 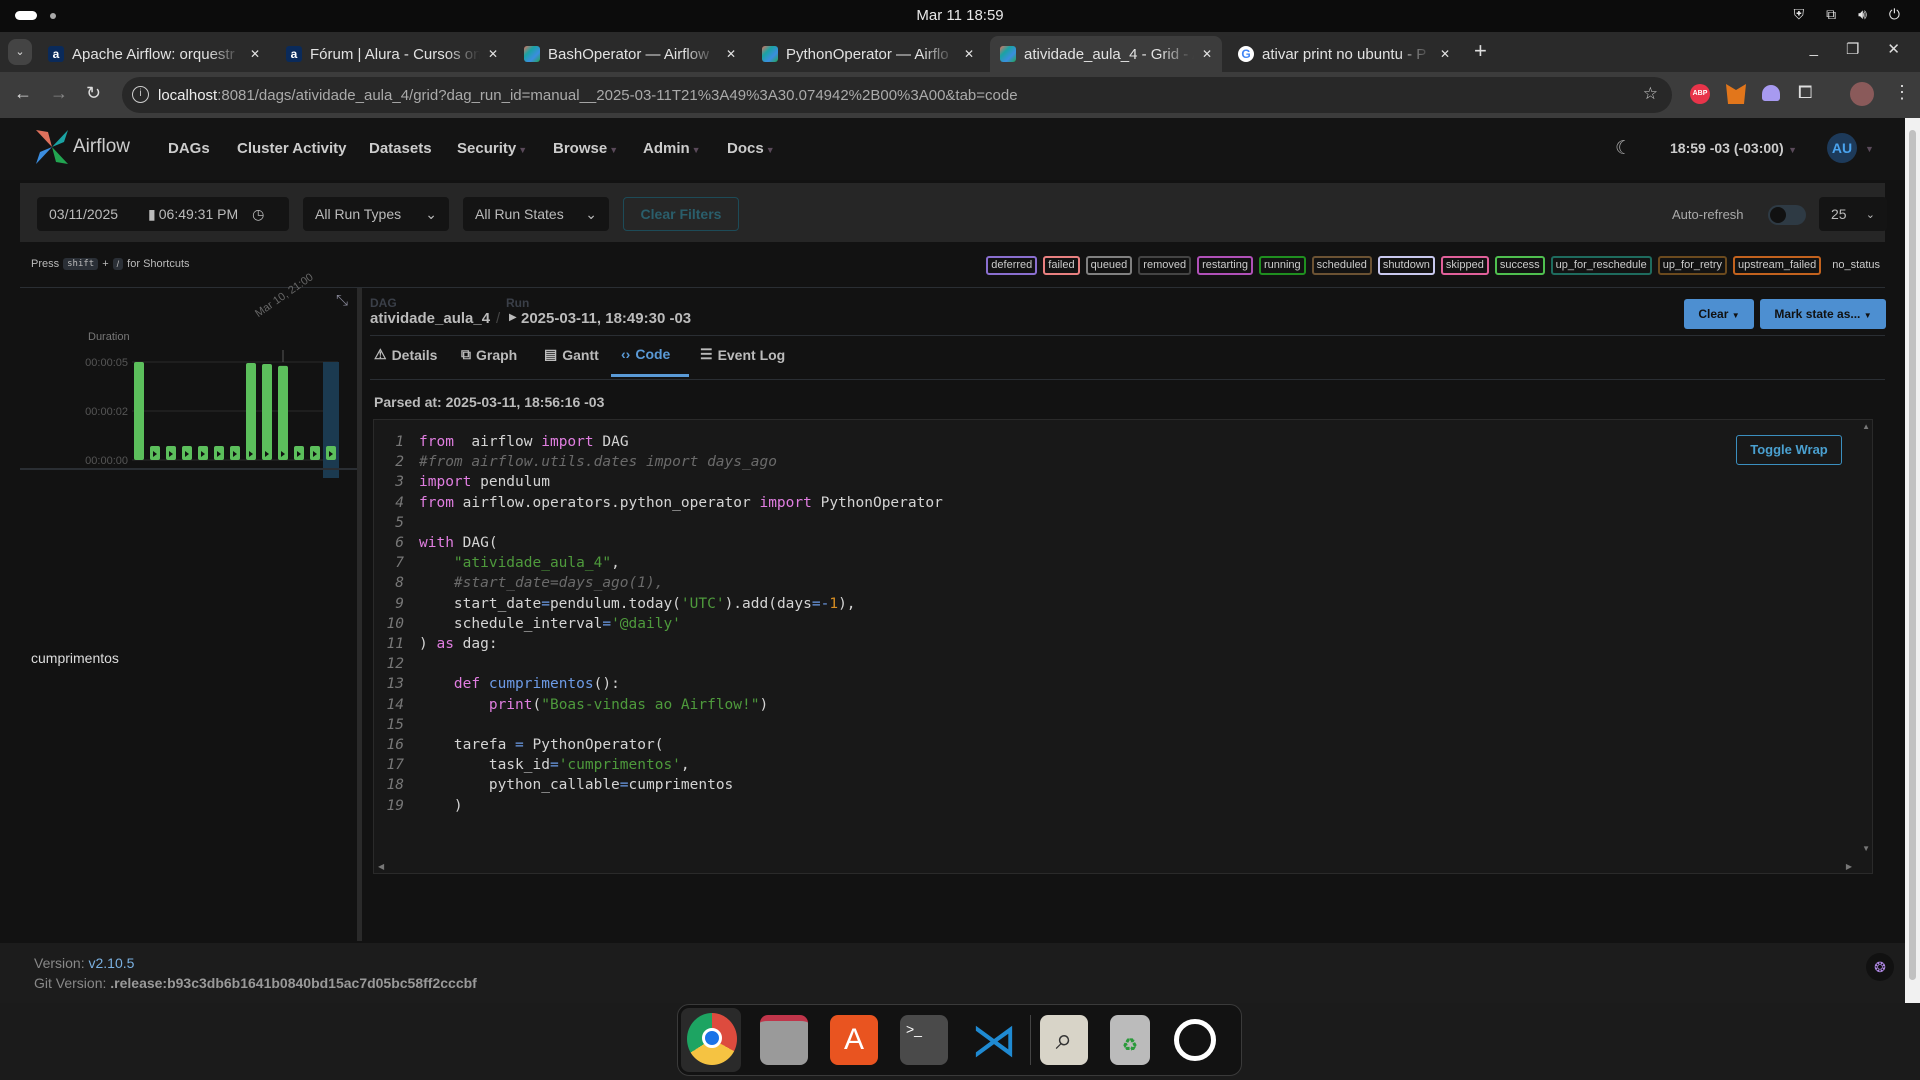 What do you see at coordinates (1061, 265) in the screenshot?
I see `legend-failed: failed` at bounding box center [1061, 265].